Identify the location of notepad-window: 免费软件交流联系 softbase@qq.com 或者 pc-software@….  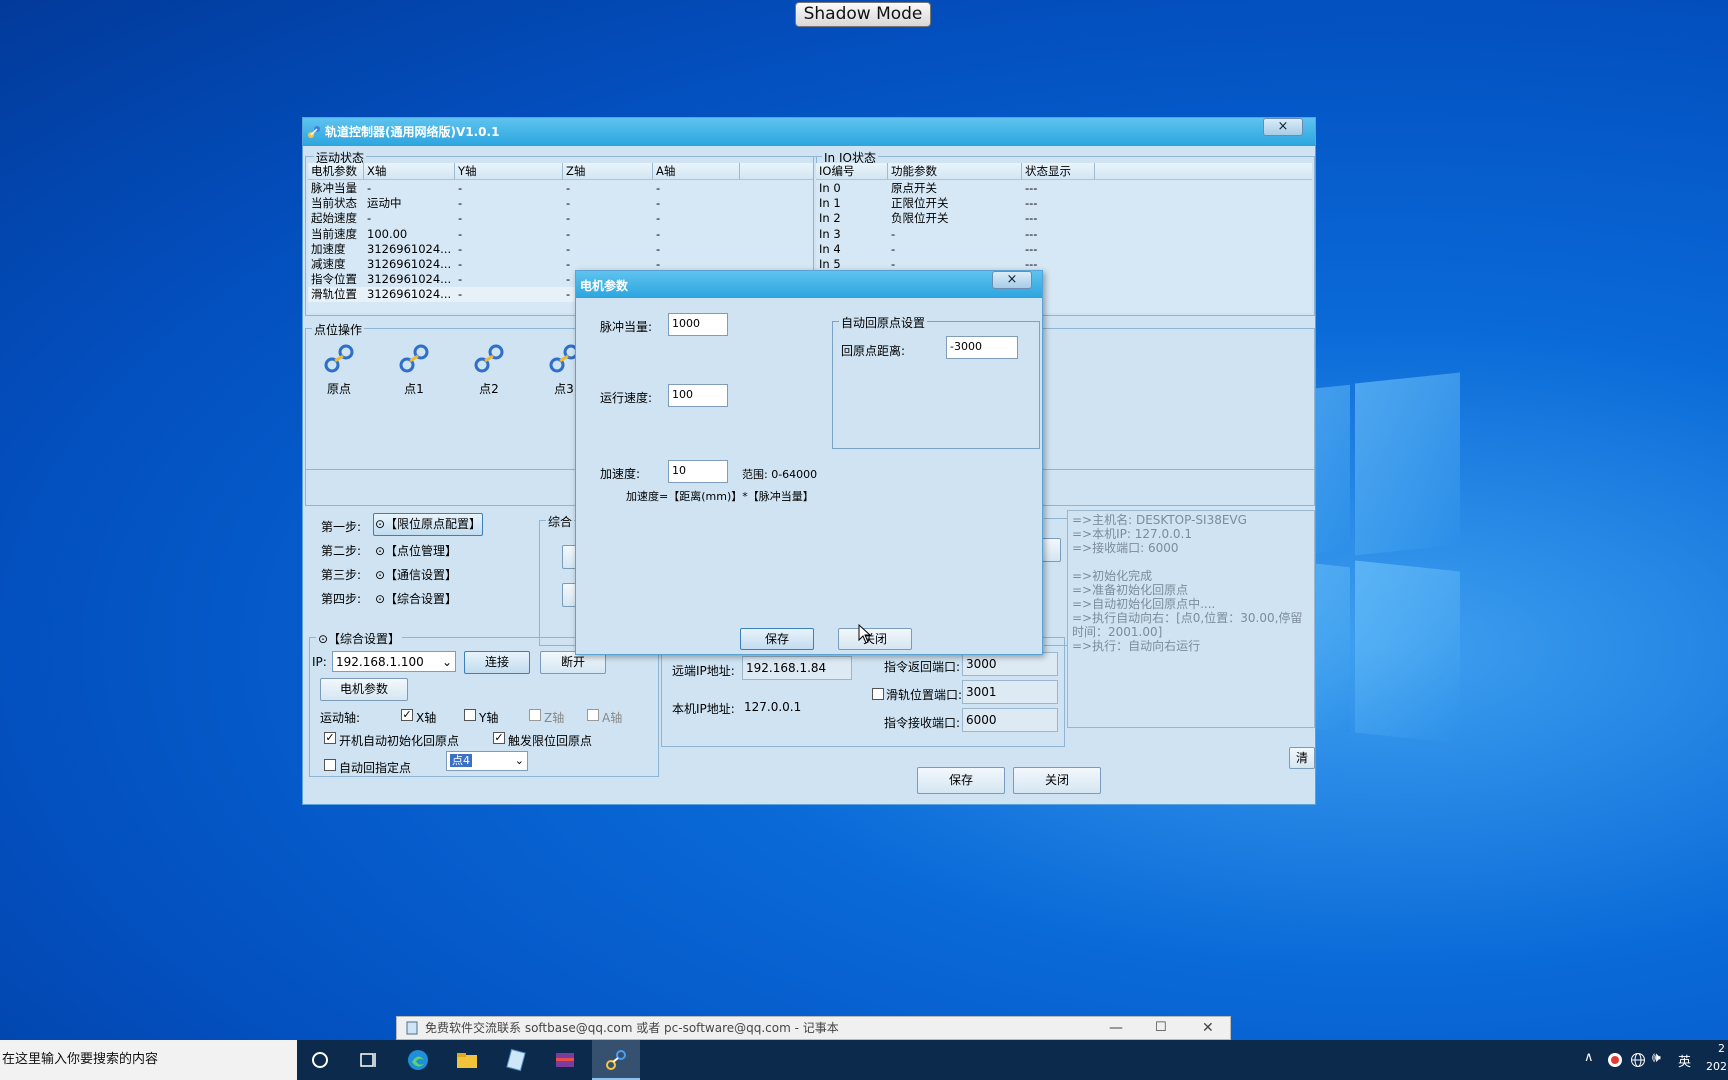
(813, 1028).